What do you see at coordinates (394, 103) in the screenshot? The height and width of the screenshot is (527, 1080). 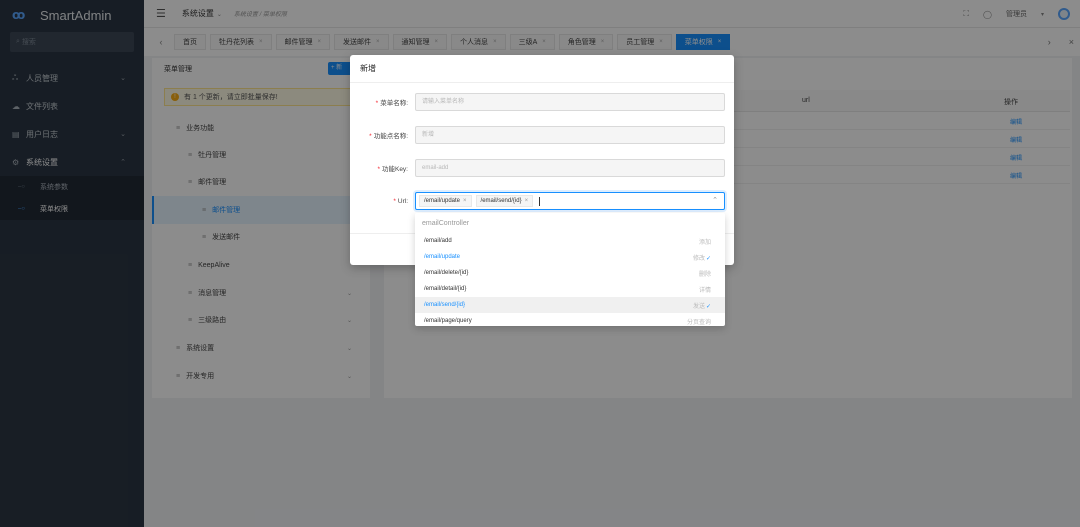 I see `label-text: 菜单名称:` at bounding box center [394, 103].